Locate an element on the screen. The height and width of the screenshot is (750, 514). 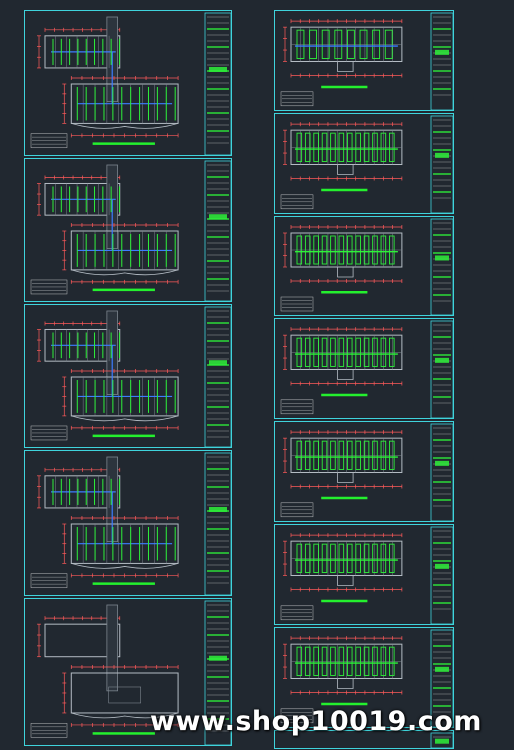
watermark-text: www.shop10019.com is located at coordinates (316, 721).